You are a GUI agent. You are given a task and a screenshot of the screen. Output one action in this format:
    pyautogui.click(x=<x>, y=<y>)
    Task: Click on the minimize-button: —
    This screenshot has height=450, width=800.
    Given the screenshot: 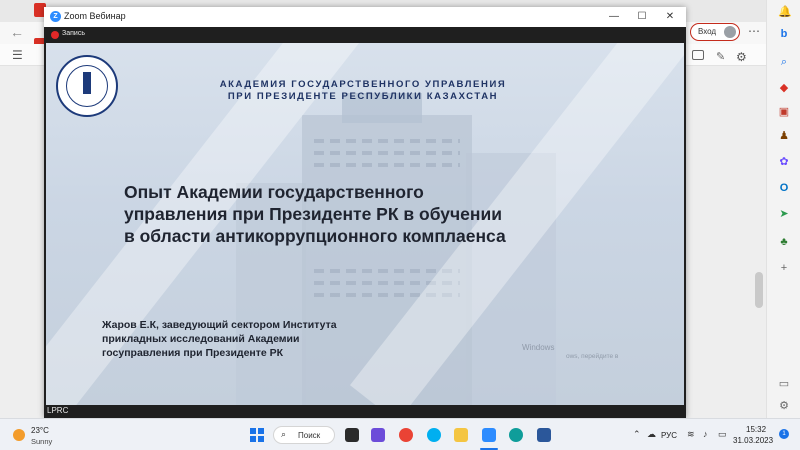 What is the action you would take?
    pyautogui.click(x=614, y=17)
    